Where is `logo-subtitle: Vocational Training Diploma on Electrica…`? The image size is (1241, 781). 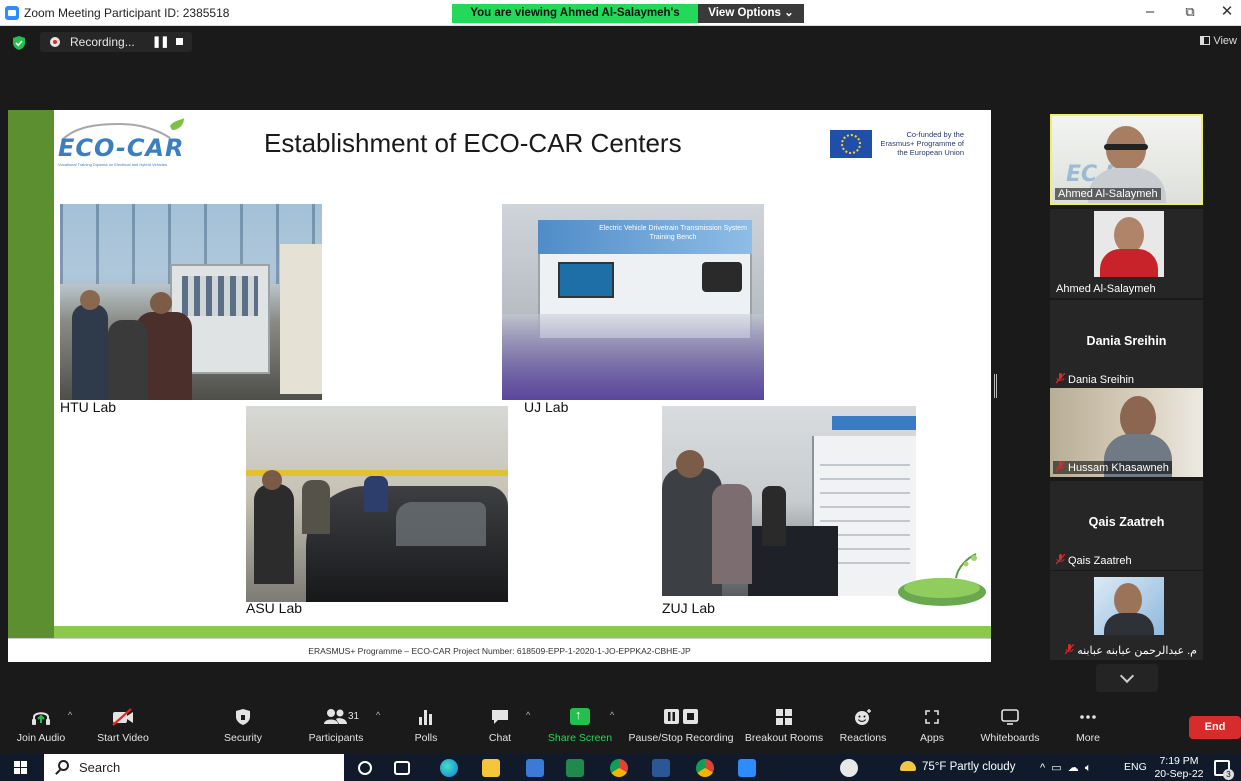 logo-subtitle: Vocational Training Diploma on Electrica… is located at coordinates (112, 164).